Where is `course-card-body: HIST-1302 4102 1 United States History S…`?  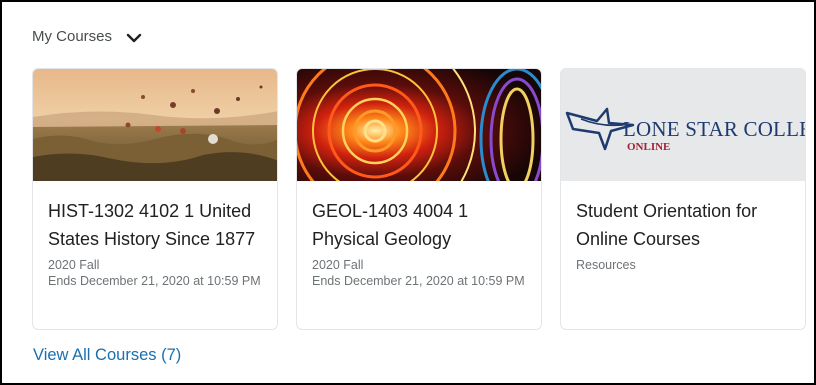 course-card-body: HIST-1302 4102 1 United States History S… is located at coordinates (157, 243).